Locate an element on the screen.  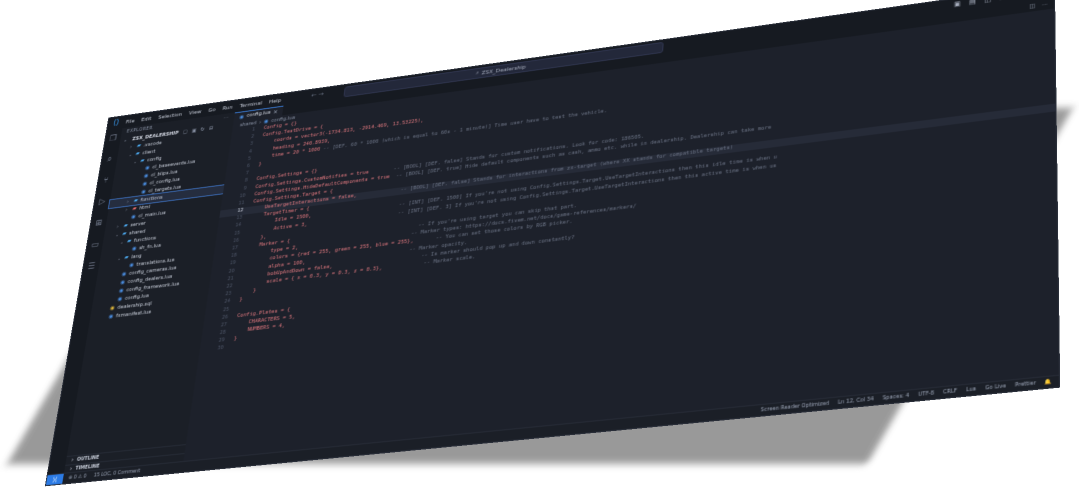
explorer-icon: ❐ is located at coordinates (113, 139).